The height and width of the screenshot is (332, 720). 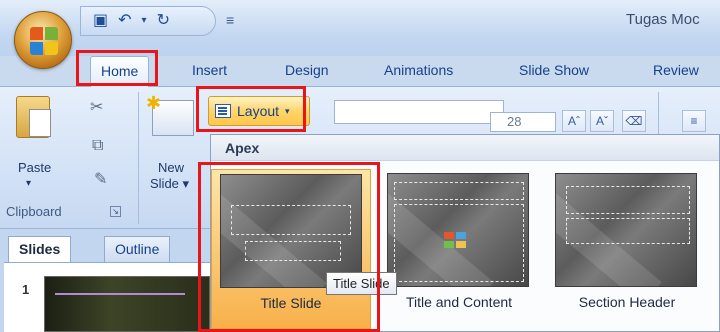 What do you see at coordinates (154, 103) in the screenshot?
I see `new-star-icon: ✱` at bounding box center [154, 103].